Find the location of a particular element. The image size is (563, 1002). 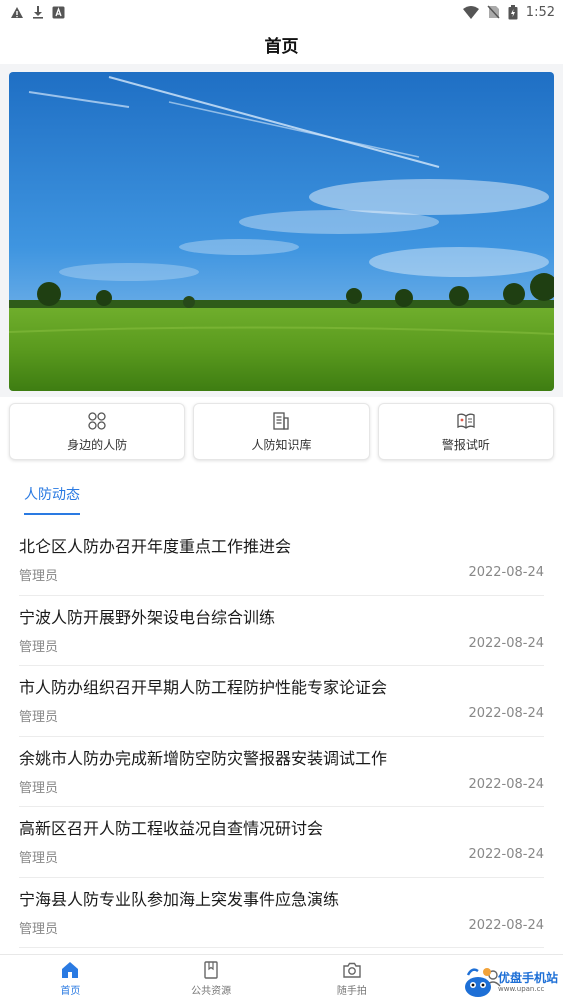

news-item: 宁波人防开展野外架设电台综合训练 管理员 2022-08-24 is located at coordinates (281, 631).